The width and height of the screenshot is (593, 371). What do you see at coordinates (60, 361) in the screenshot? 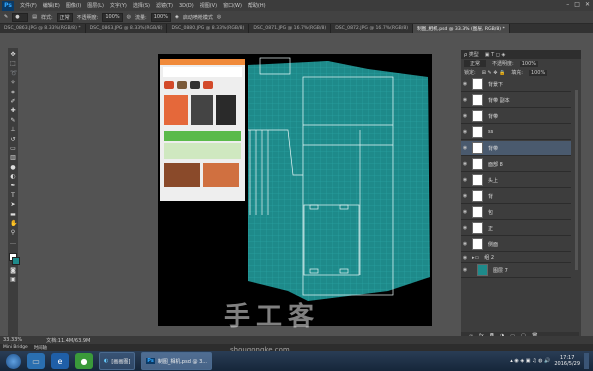
I see `ie-icon: e` at bounding box center [60, 361].